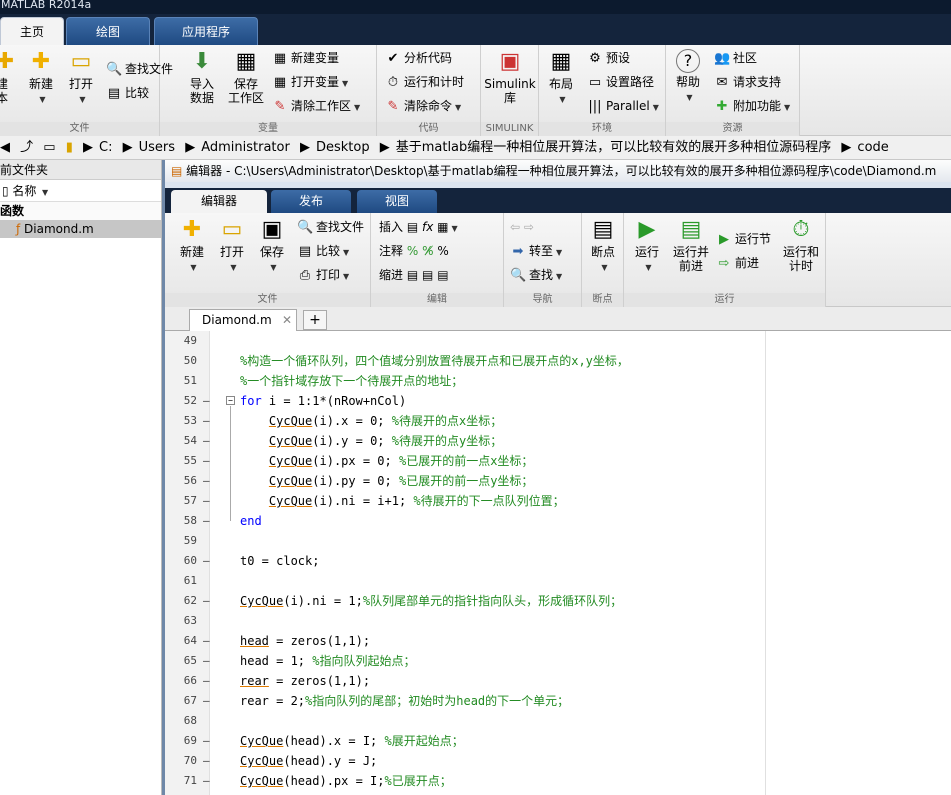 This screenshot has height=795, width=951. Describe the element at coordinates (315, 320) in the screenshot. I see `new-tab-button: +` at that location.